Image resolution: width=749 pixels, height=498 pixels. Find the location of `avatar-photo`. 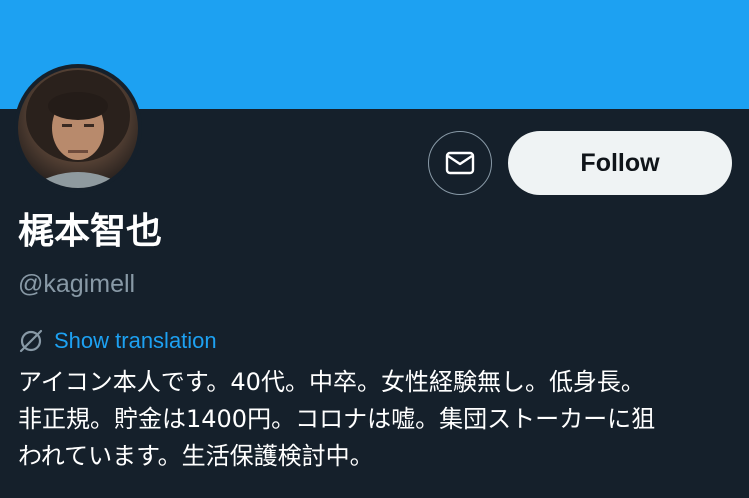

avatar-photo is located at coordinates (78, 128).